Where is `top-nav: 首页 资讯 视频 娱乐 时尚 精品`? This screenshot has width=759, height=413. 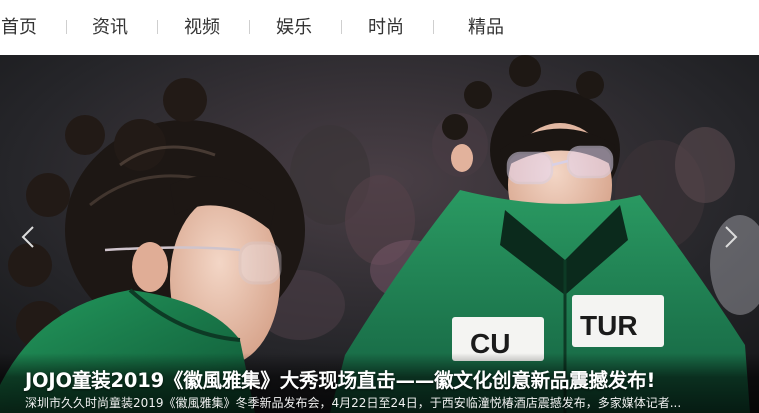
top-nav: 首页 资讯 视频 娱乐 时尚 精品 is located at coordinates (379, 27).